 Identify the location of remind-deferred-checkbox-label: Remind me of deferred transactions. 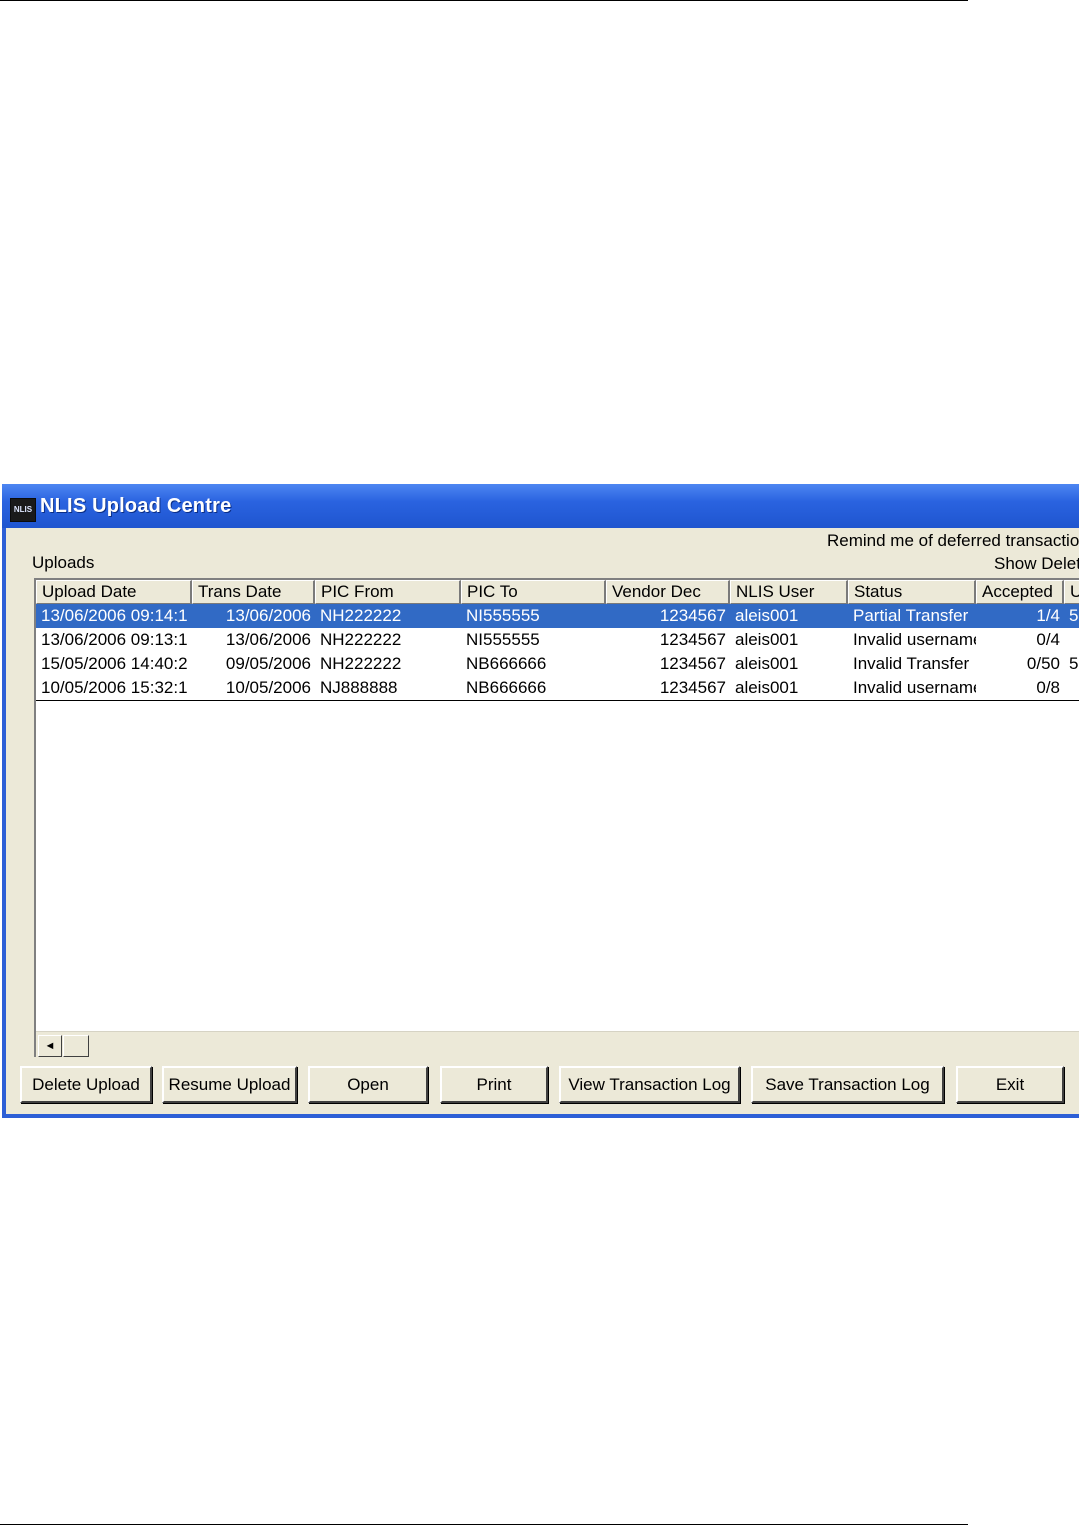
(953, 541).